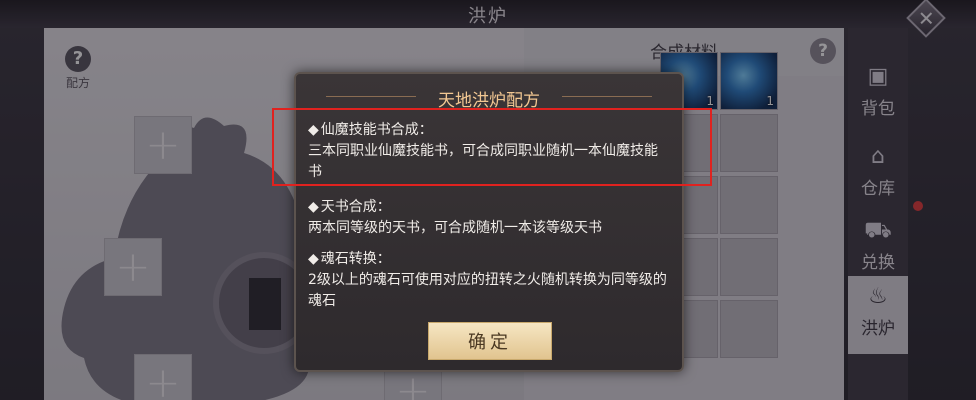 The image size is (976, 400). I want to click on recipe-section: 魂石转换： 2级以上的魂石可使用对应的扭转之火随机转换为同等级的魂石, so click(489, 280).